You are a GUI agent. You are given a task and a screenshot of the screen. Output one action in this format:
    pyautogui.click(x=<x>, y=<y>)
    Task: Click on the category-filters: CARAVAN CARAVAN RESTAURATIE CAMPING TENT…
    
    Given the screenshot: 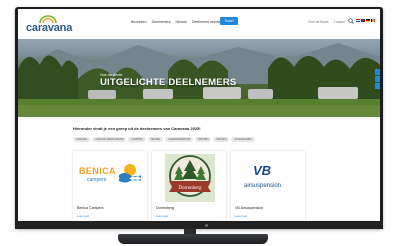 What is the action you would take?
    pyautogui.click(x=164, y=139)
    